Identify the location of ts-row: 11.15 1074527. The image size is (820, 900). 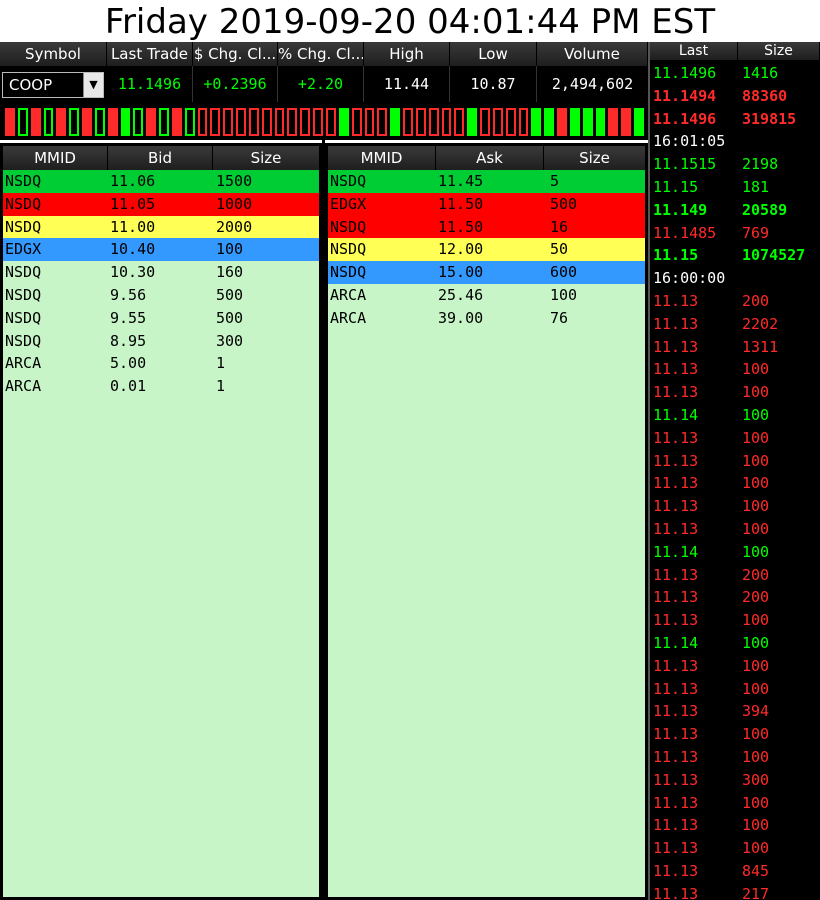
(735, 255).